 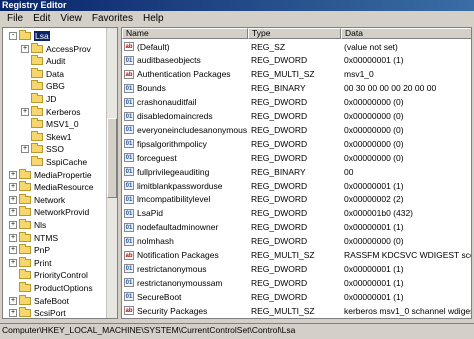 I want to click on tree-item: - Lsa, so click(x=29, y=35).